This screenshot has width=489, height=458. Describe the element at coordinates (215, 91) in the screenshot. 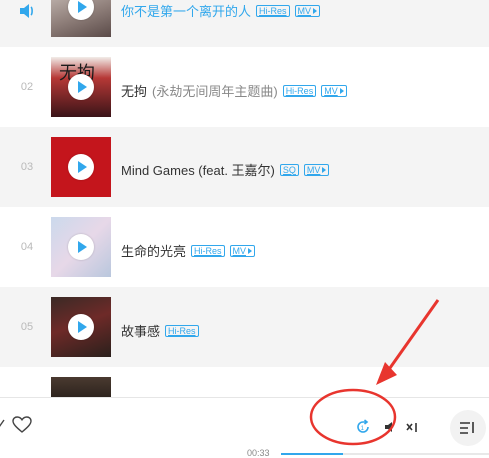

I see `track-subtitle: (永劫无间周年主题曲)` at that location.